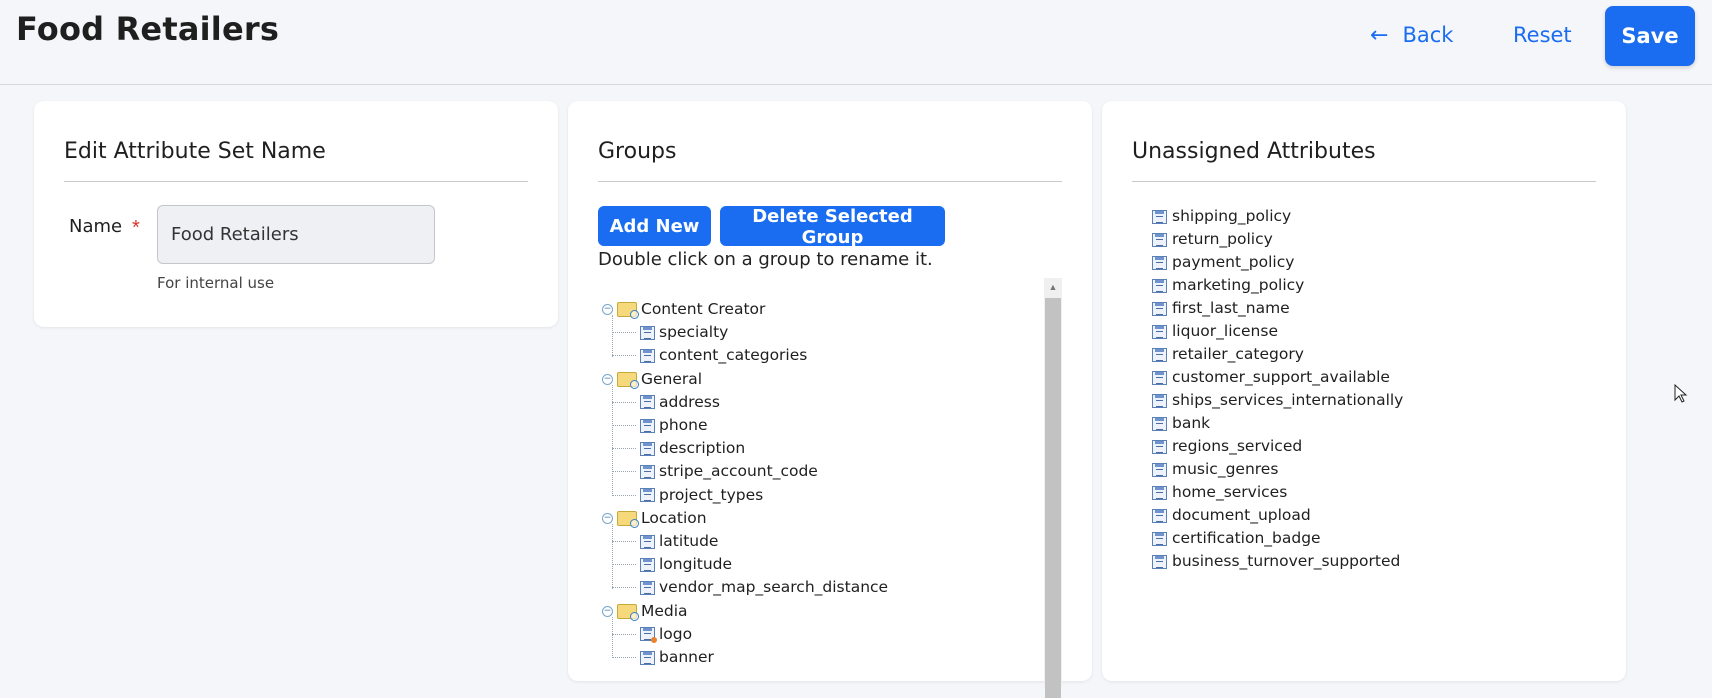 This screenshot has width=1712, height=698. Describe the element at coordinates (652, 379) in the screenshot. I see `tree-group: − General` at that location.